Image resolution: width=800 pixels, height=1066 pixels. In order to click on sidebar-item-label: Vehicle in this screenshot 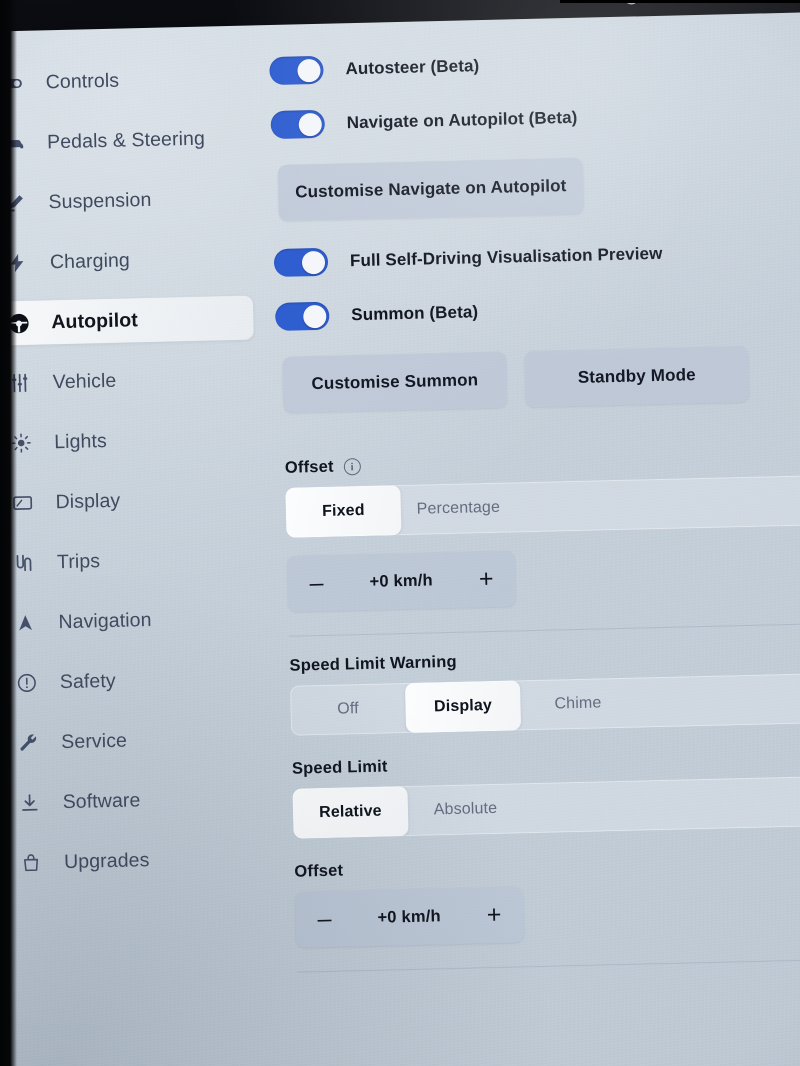, I will do `click(84, 381)`.